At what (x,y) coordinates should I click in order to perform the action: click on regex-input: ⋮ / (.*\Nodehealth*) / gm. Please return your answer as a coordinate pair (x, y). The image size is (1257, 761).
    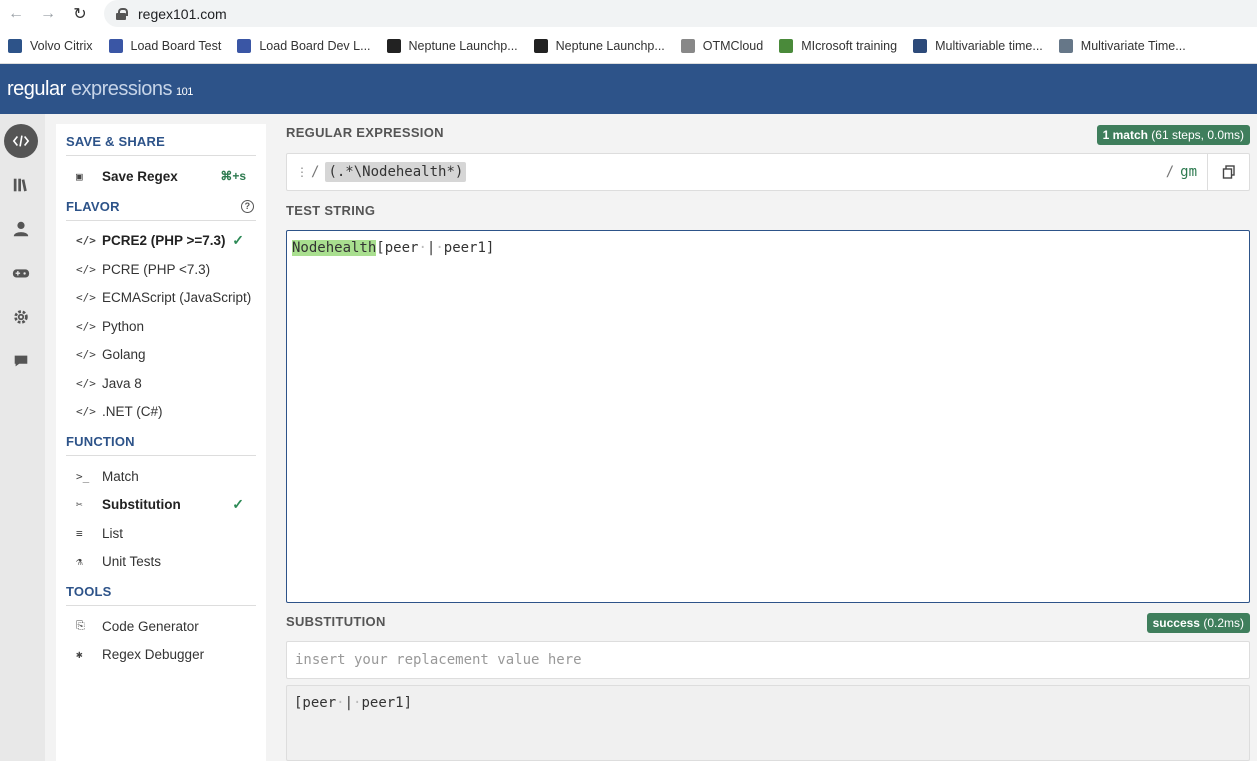
    Looking at the image, I should click on (768, 172).